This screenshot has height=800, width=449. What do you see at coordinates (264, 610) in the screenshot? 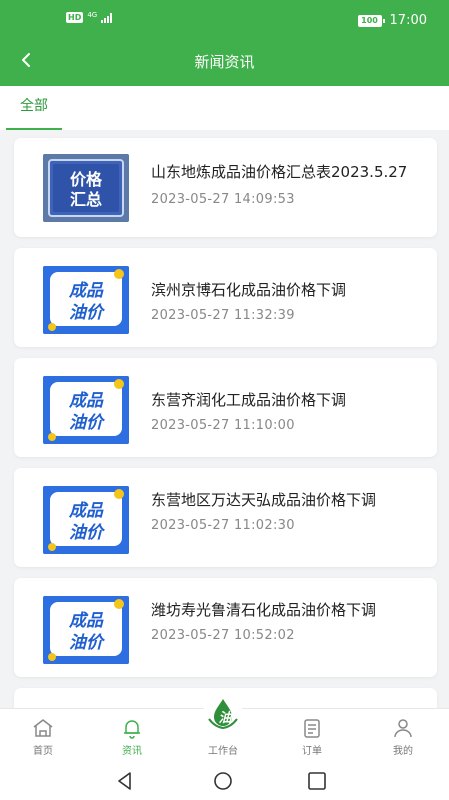
I see `news-title: 潍坊寿光鲁清石化成品油价格下调` at bounding box center [264, 610].